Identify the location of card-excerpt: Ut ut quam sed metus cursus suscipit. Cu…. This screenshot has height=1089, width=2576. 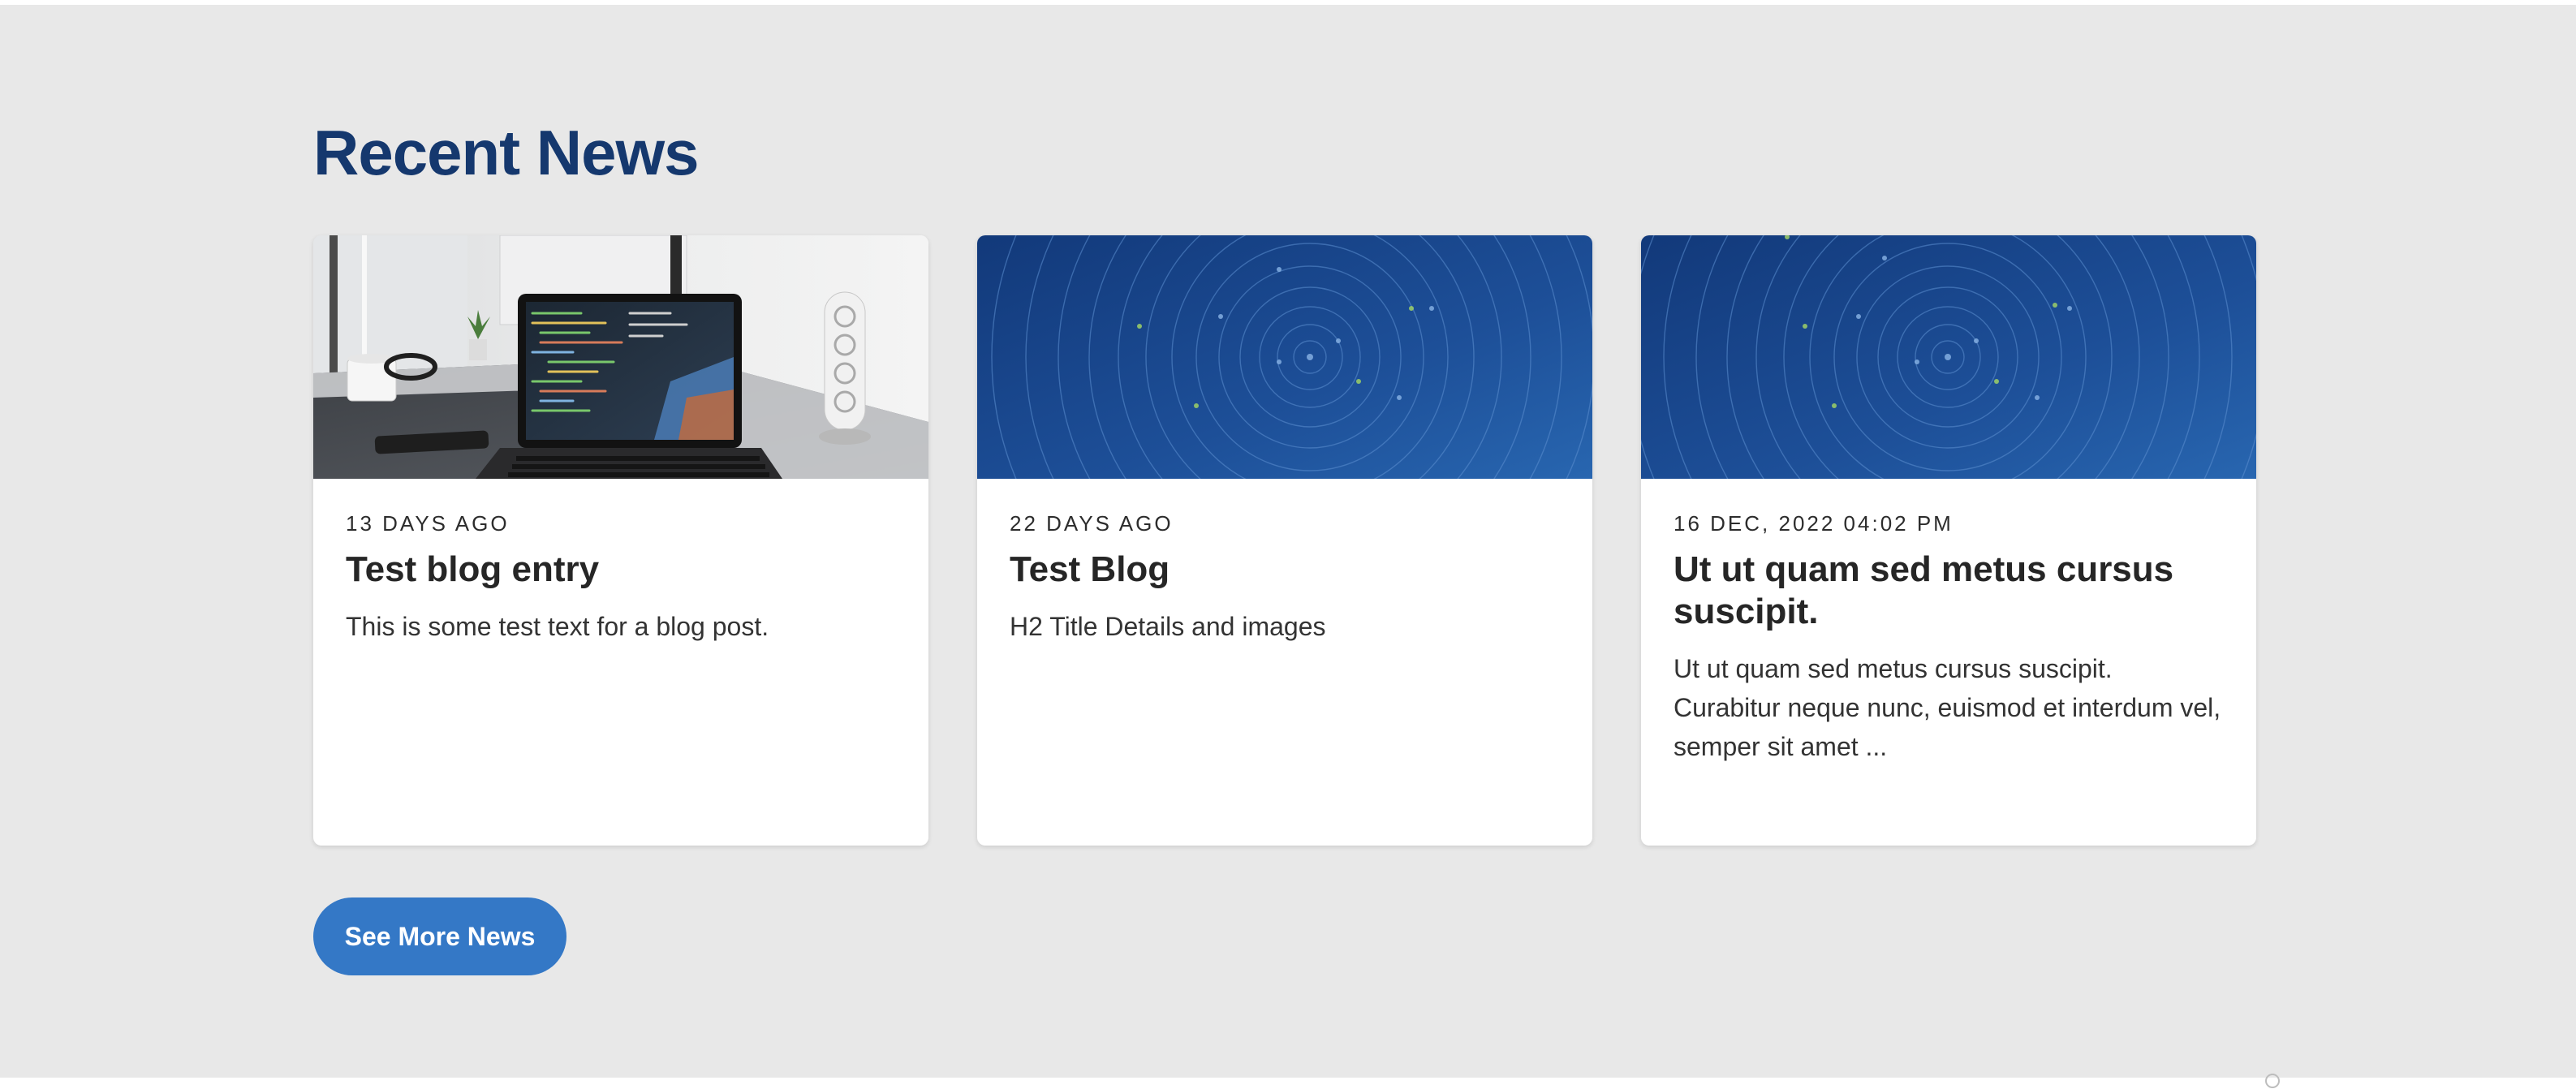
(1947, 707).